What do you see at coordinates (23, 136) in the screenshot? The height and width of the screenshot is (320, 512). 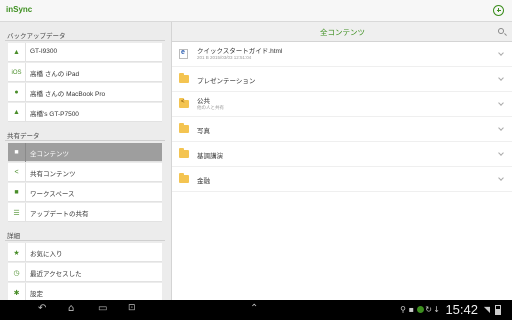 I see `shared-heading: 共有データ` at bounding box center [23, 136].